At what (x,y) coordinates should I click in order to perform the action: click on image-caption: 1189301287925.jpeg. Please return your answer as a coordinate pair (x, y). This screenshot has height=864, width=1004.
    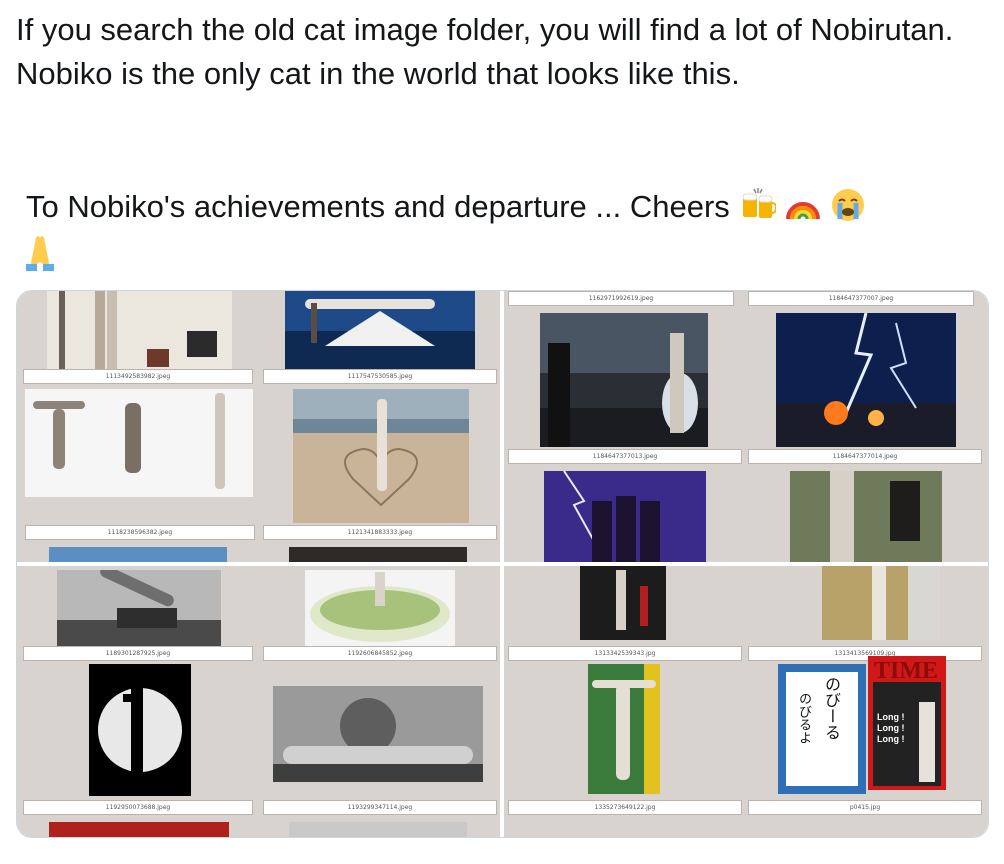
    Looking at the image, I should click on (138, 653).